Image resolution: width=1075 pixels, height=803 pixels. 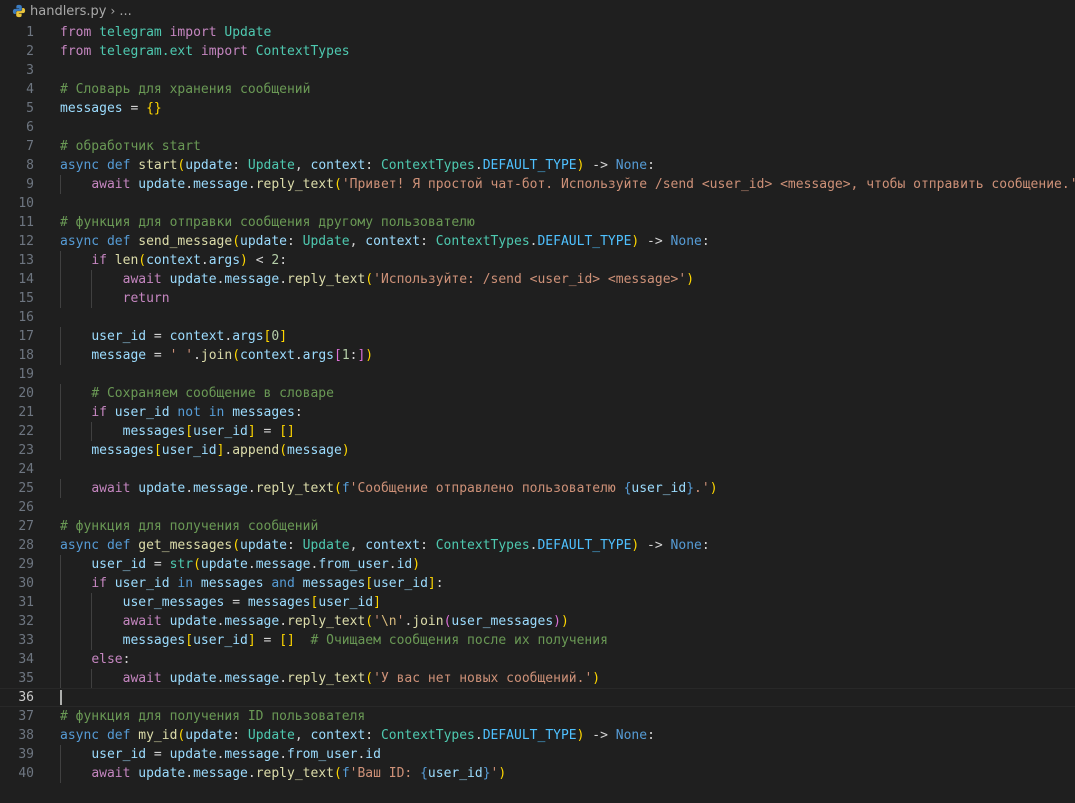 What do you see at coordinates (537, 754) in the screenshot?
I see `code-line: 39 user_id = update.message.from_user.id` at bounding box center [537, 754].